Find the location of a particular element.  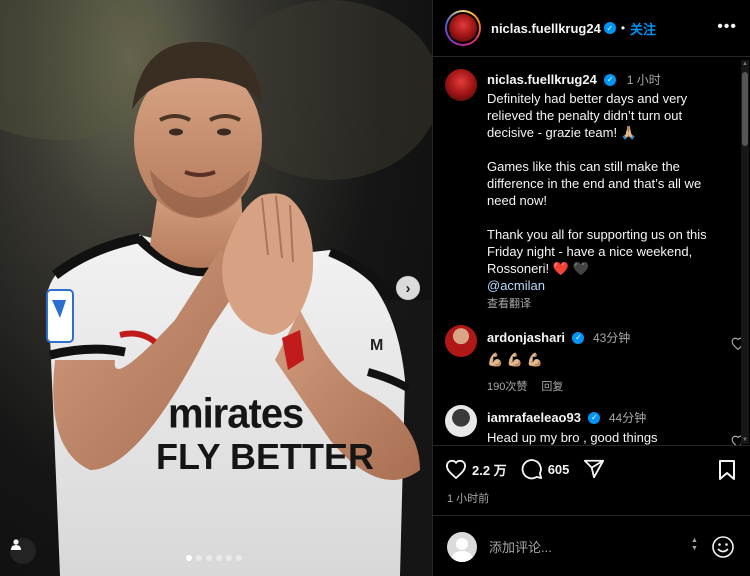

post-actions: 2.2 万 605 1 小时前 is located at coordinates (591, 480).